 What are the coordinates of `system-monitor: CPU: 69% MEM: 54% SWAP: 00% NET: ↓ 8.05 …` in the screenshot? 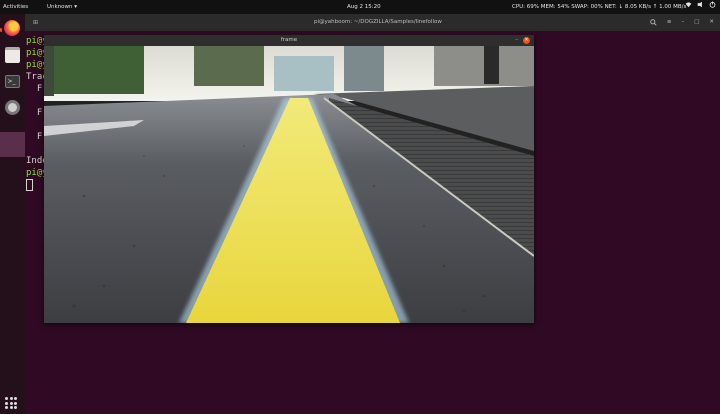 It's located at (599, 7).